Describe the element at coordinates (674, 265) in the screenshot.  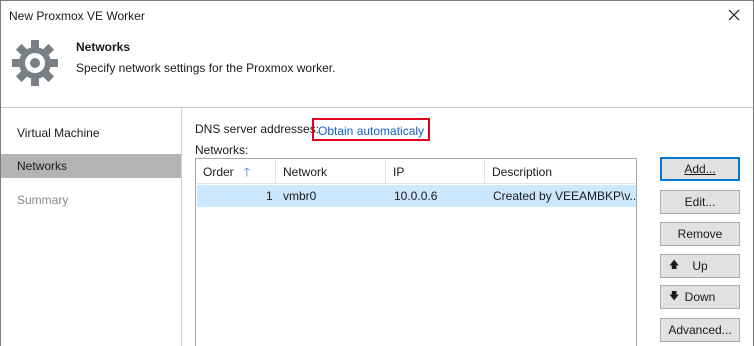
I see `arrow-up-icon: 🡅` at that location.